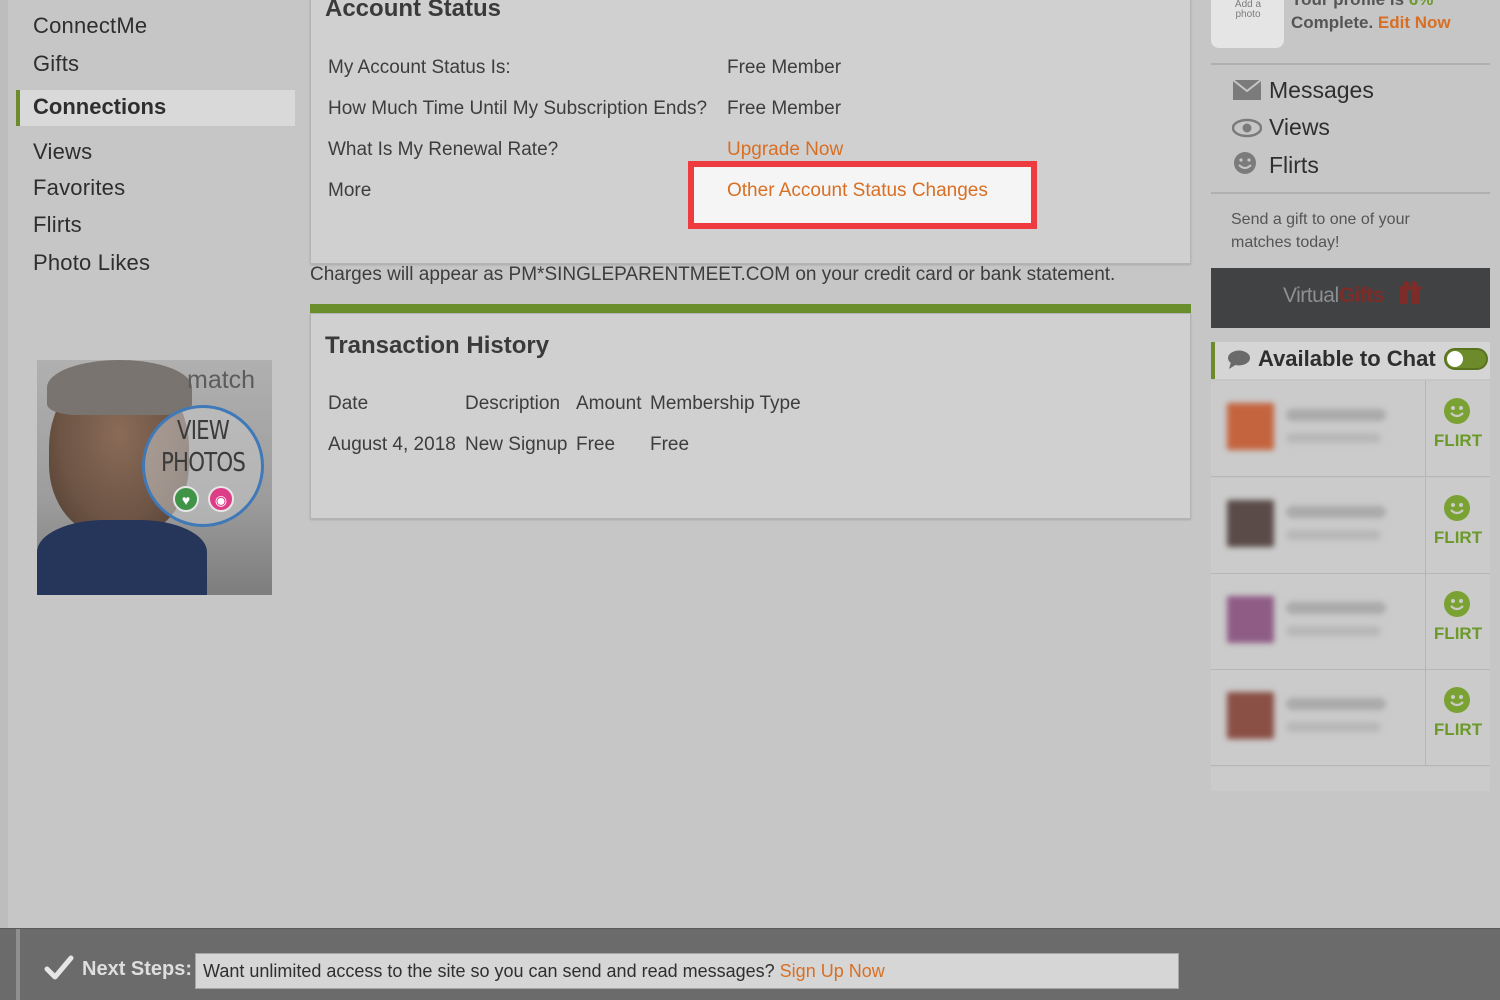  Describe the element at coordinates (59, 967) in the screenshot. I see `checkmark-icon` at that location.